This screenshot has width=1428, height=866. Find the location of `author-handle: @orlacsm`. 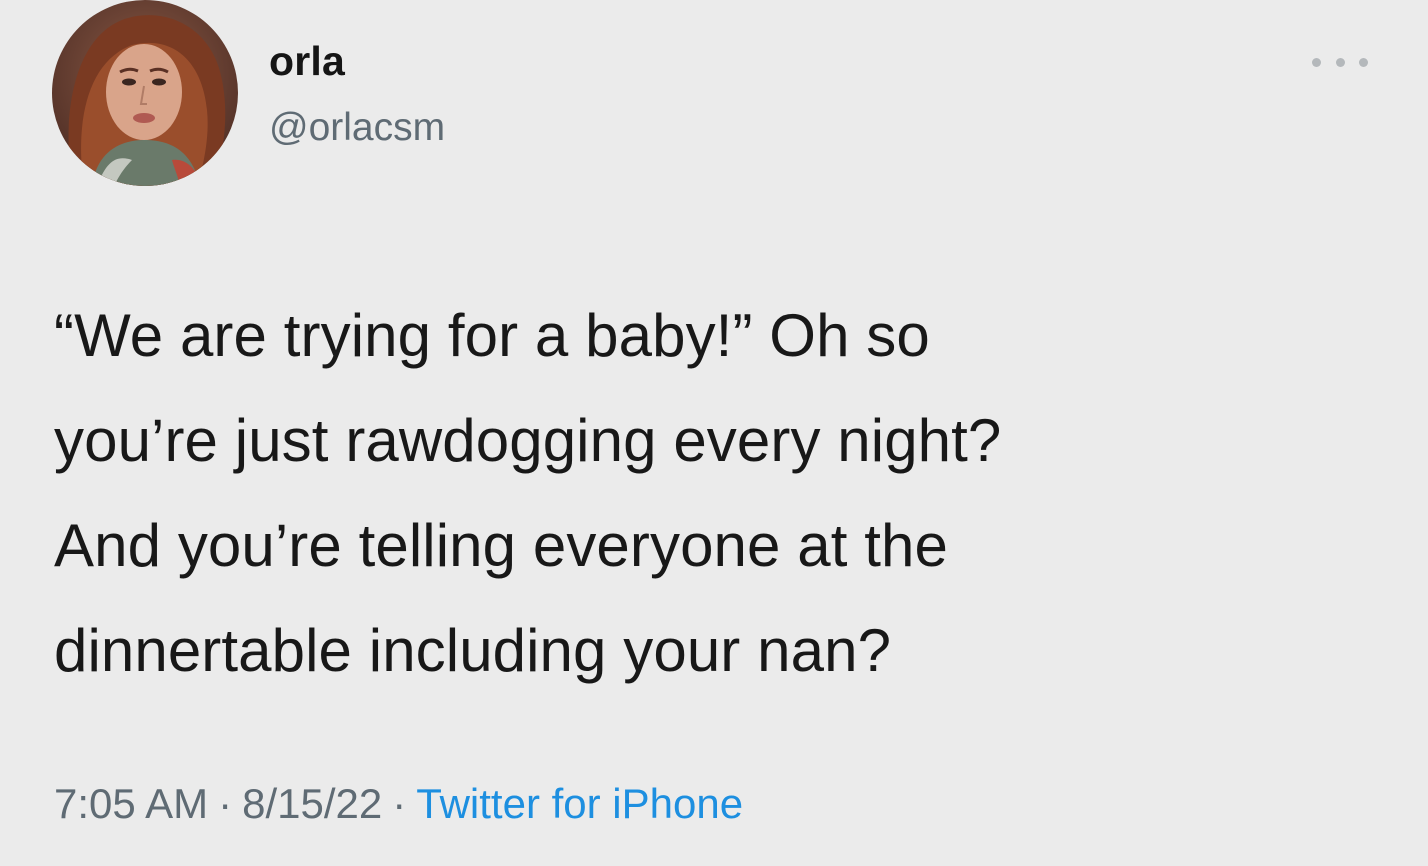

author-handle: @orlacsm is located at coordinates (357, 128).